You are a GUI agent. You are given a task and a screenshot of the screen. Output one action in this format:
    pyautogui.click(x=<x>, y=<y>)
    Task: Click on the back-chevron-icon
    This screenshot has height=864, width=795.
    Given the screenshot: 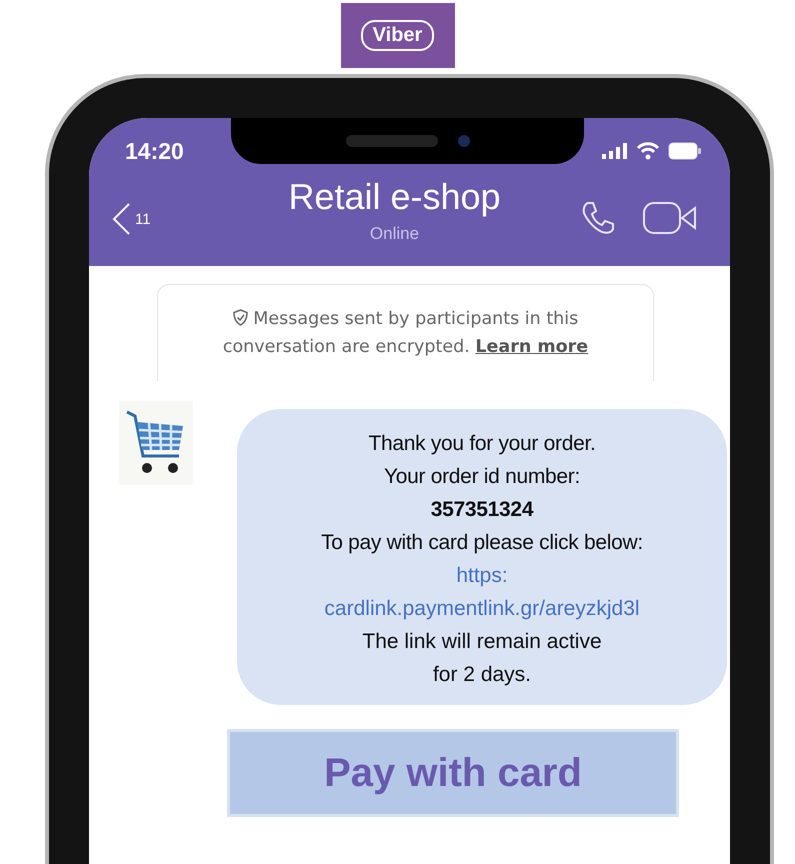 What is the action you would take?
    pyautogui.click(x=121, y=219)
    